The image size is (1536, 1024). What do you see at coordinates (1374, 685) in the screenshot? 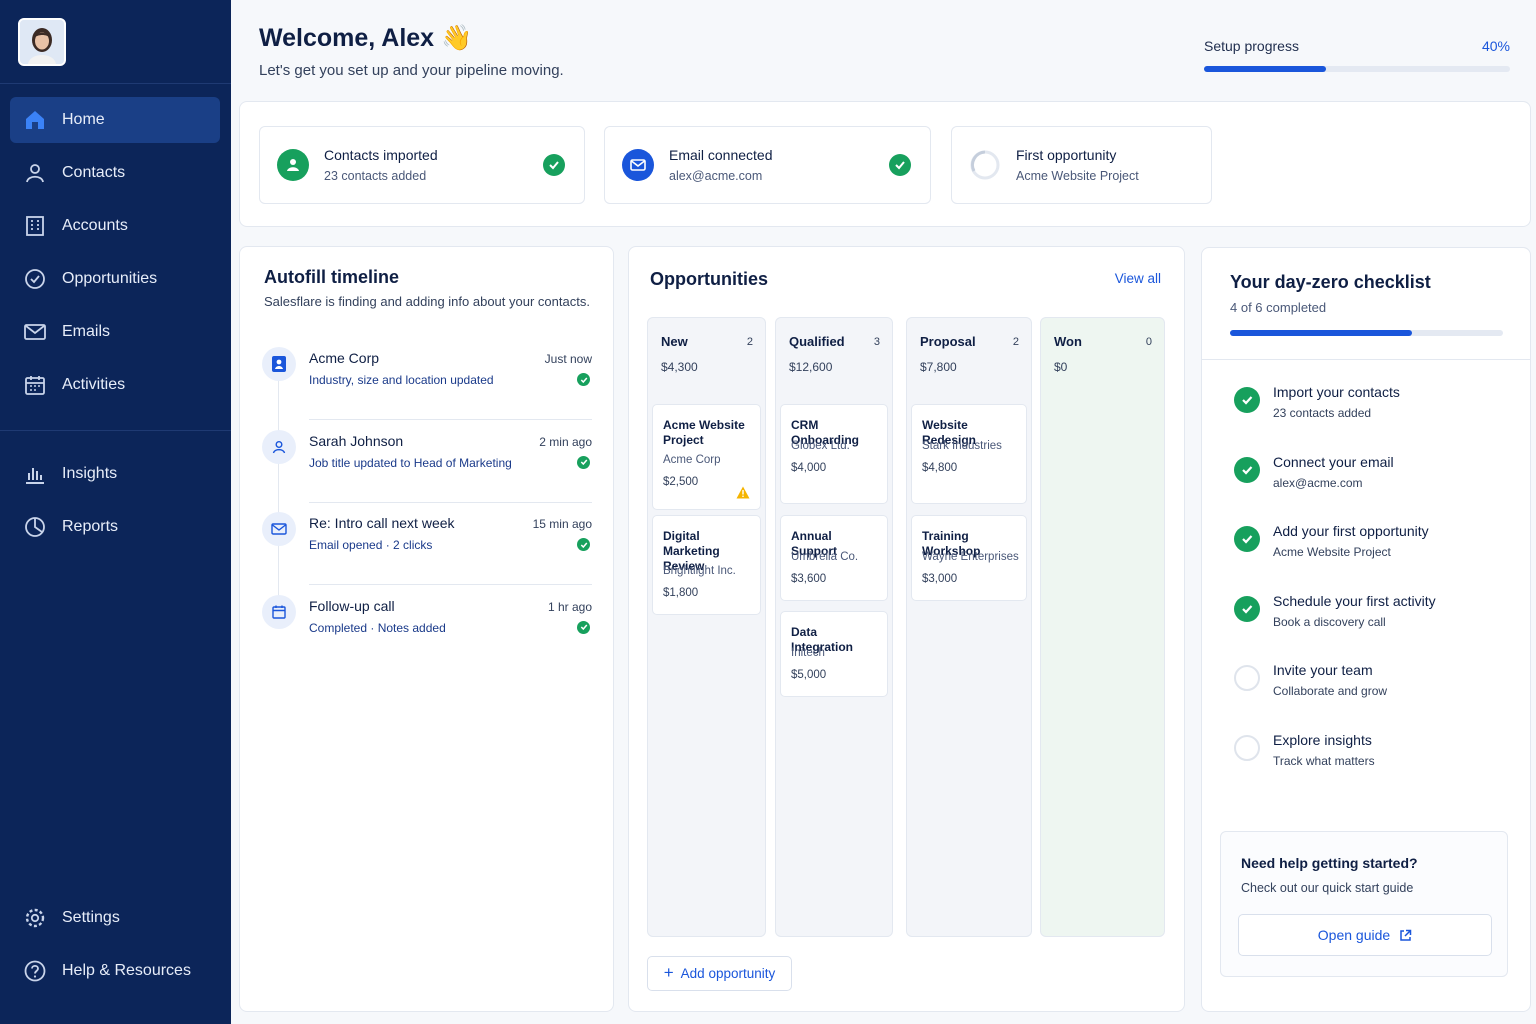
I see `checklist-item: Invite your team Collaborate and grow` at bounding box center [1374, 685].